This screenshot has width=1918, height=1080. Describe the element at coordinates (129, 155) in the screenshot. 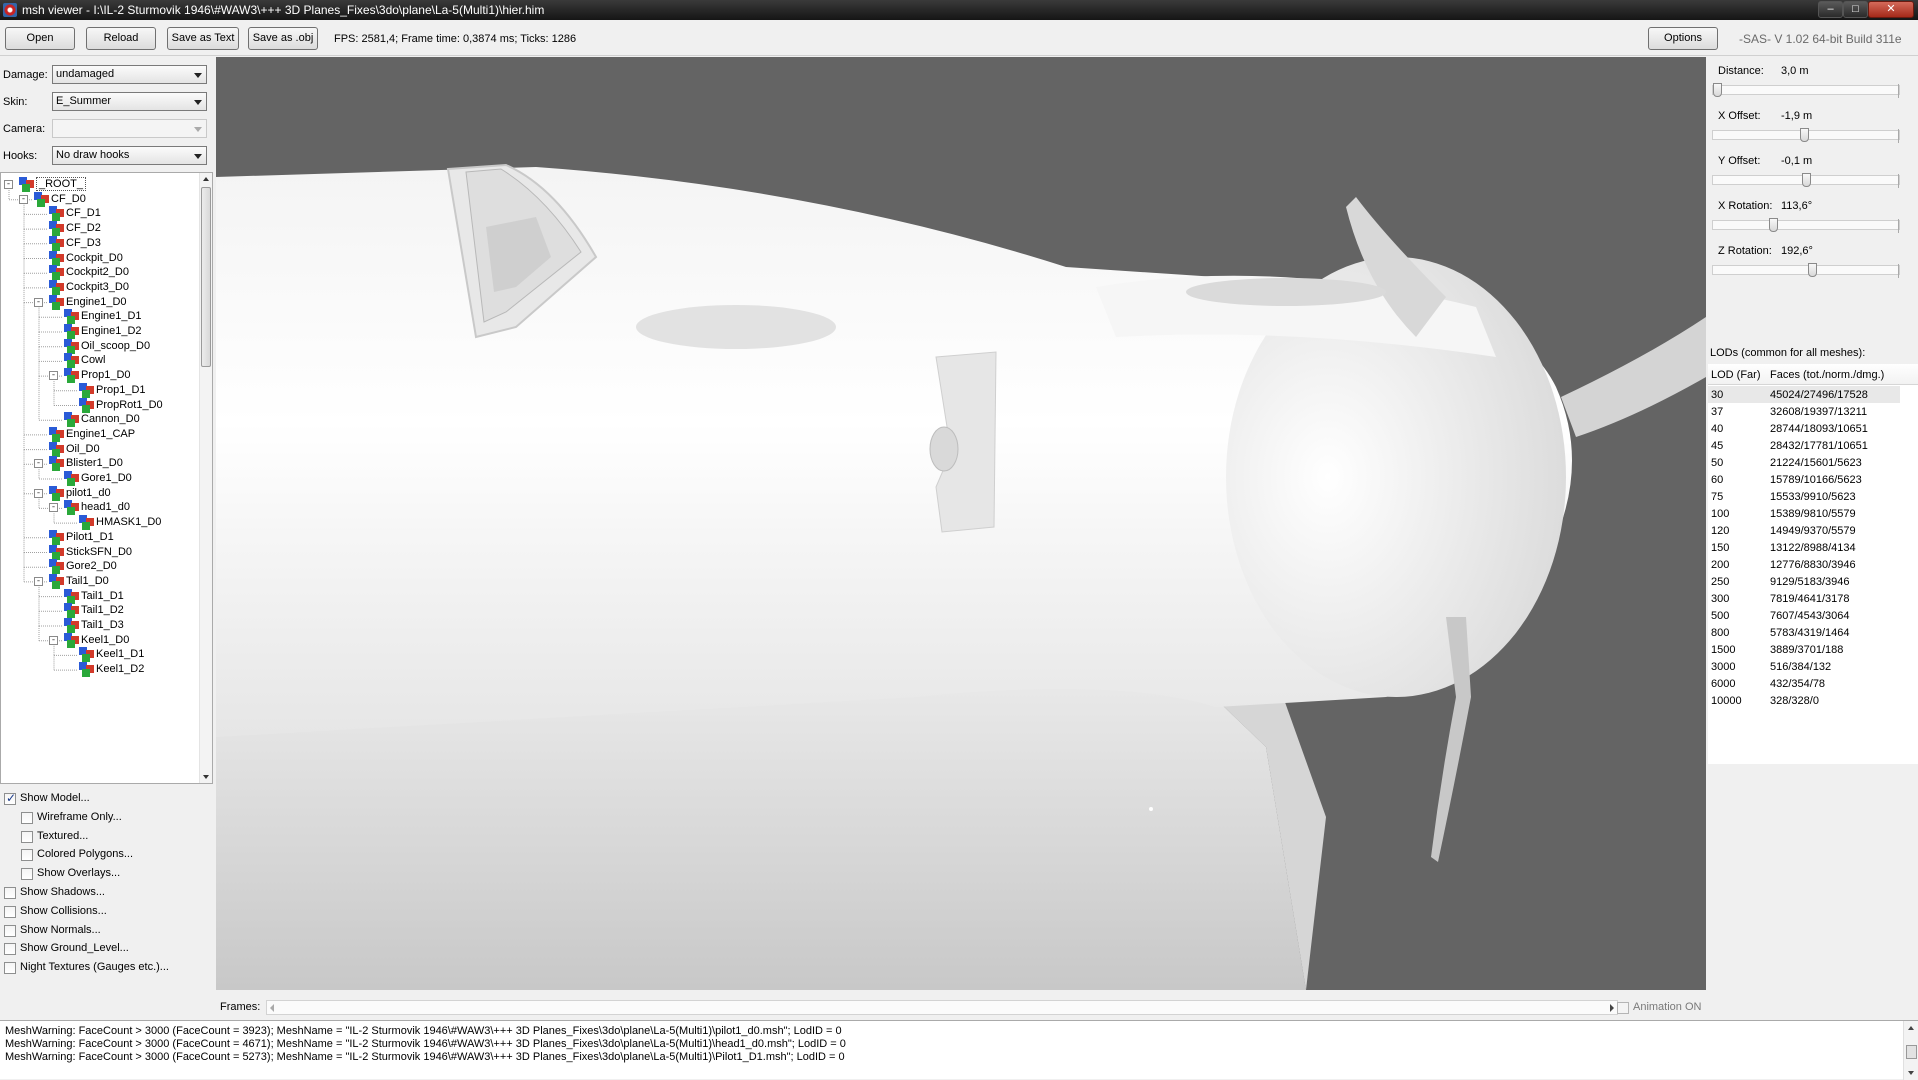

I see `hooks-select: No draw hooks` at that location.